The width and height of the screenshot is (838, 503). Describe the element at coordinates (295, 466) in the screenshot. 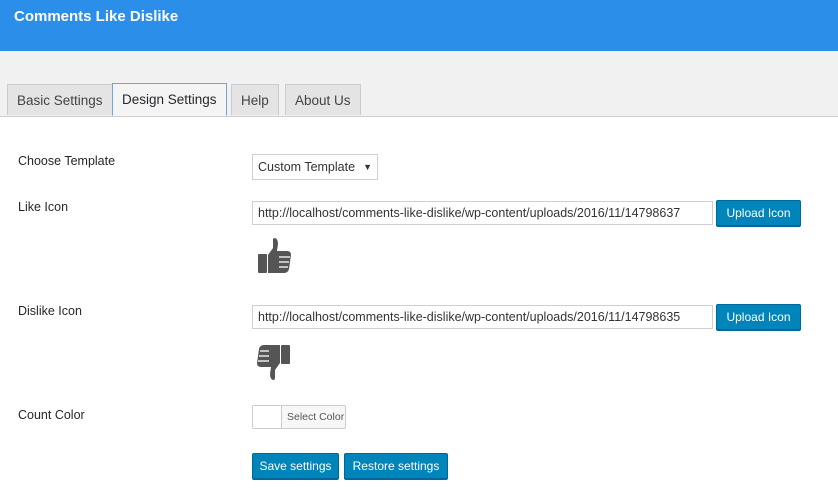

I see `save-settings-button: Save settings` at that location.